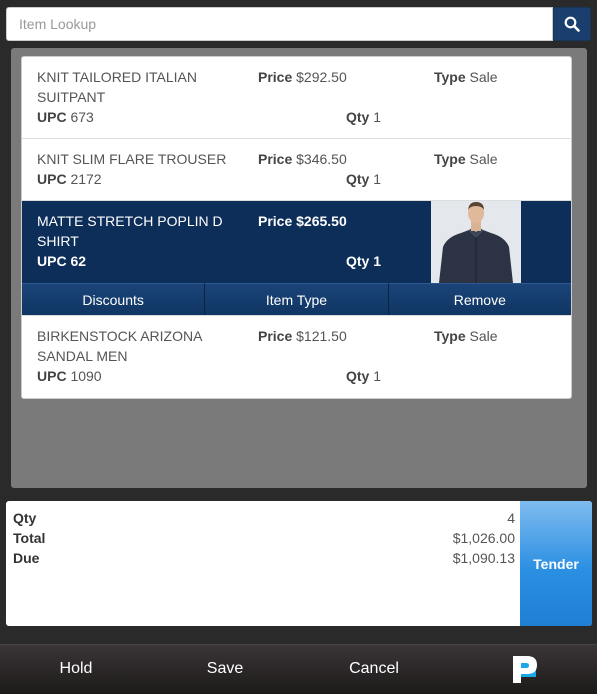  What do you see at coordinates (264, 538) in the screenshot?
I see `totals-total-row: Total $1,026.00` at bounding box center [264, 538].